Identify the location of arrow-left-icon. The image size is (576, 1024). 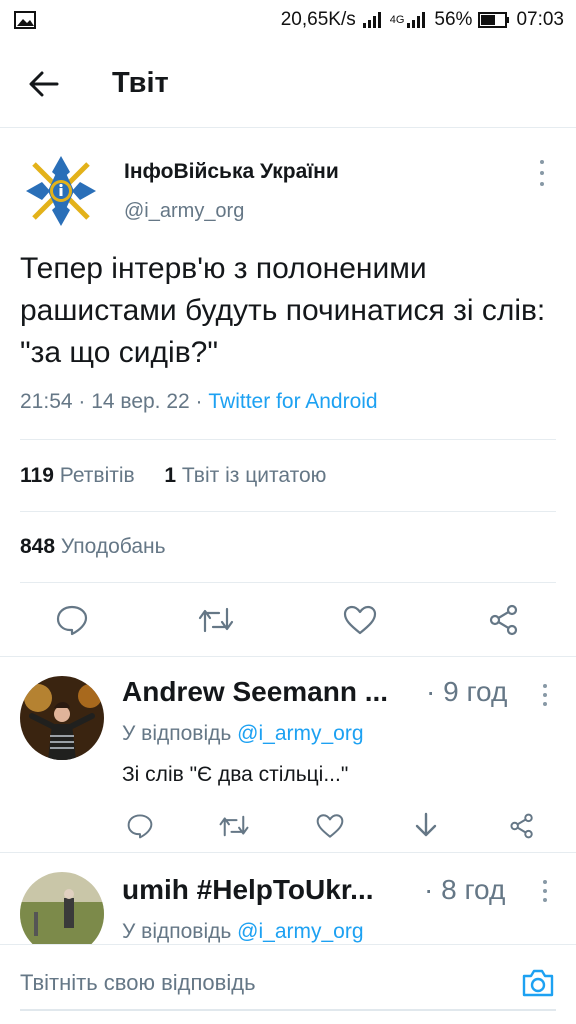
(44, 83).